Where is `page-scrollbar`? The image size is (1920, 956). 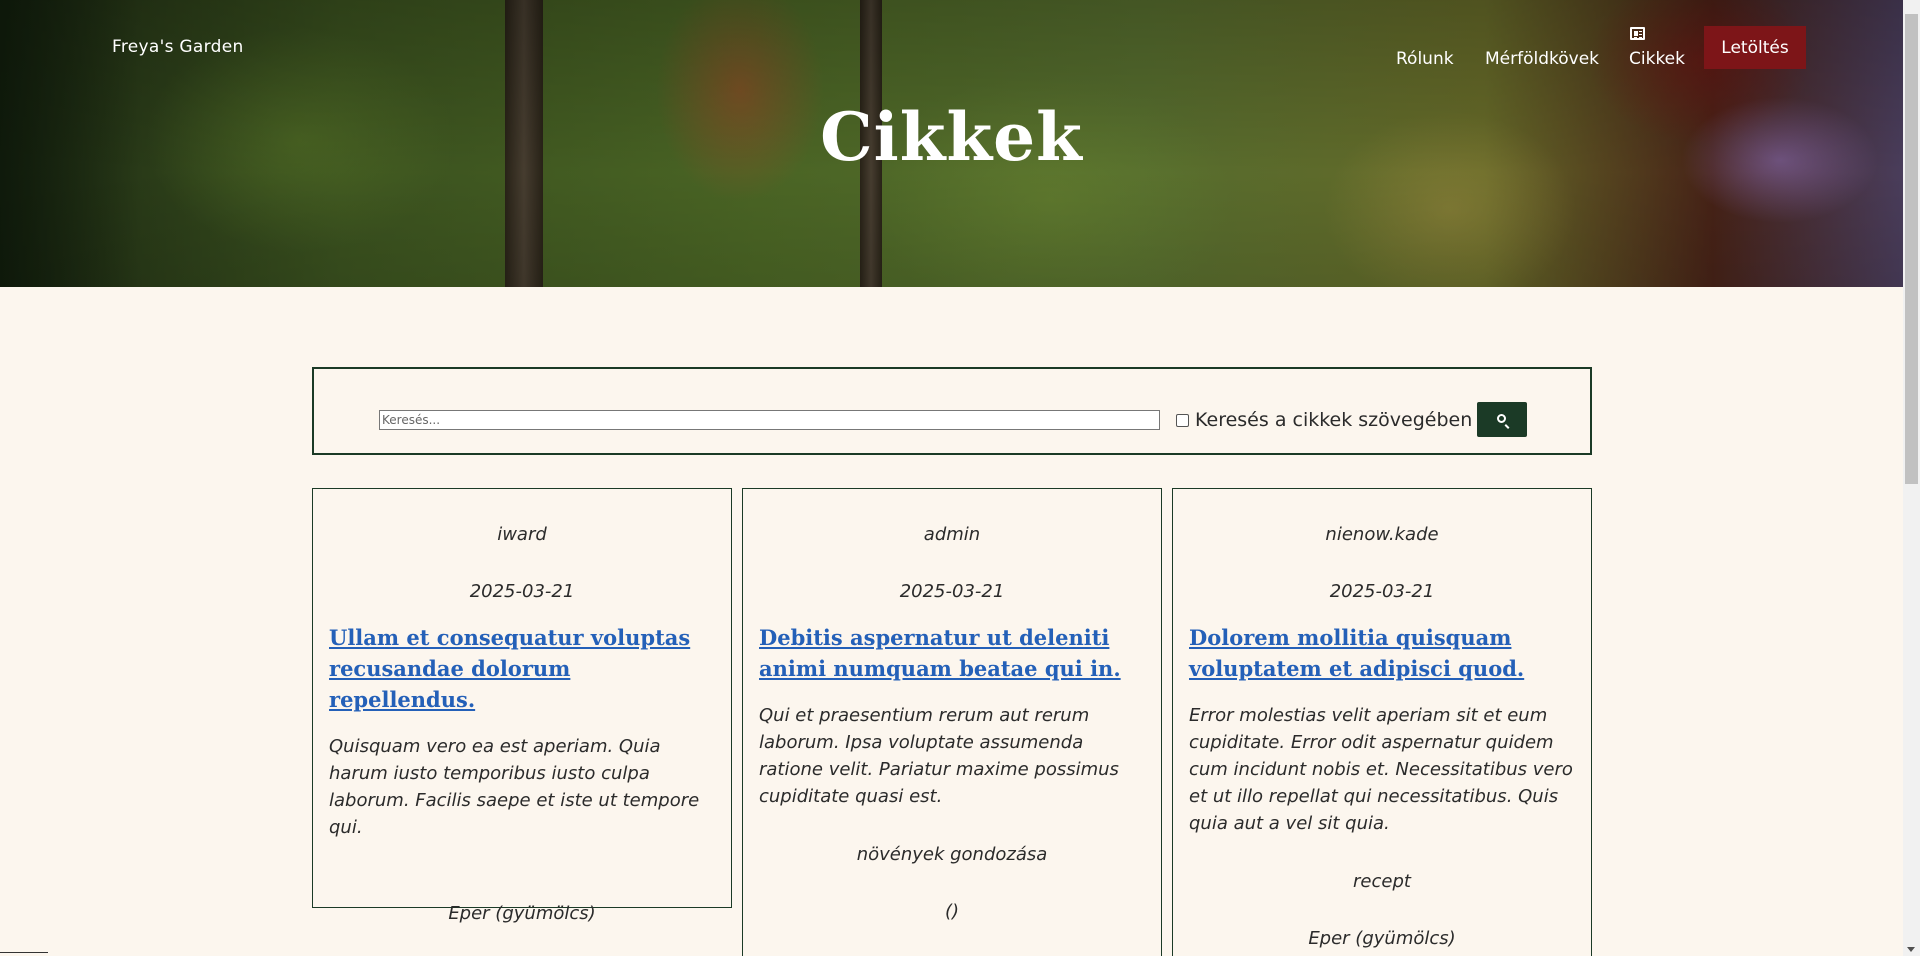 page-scrollbar is located at coordinates (1911, 478).